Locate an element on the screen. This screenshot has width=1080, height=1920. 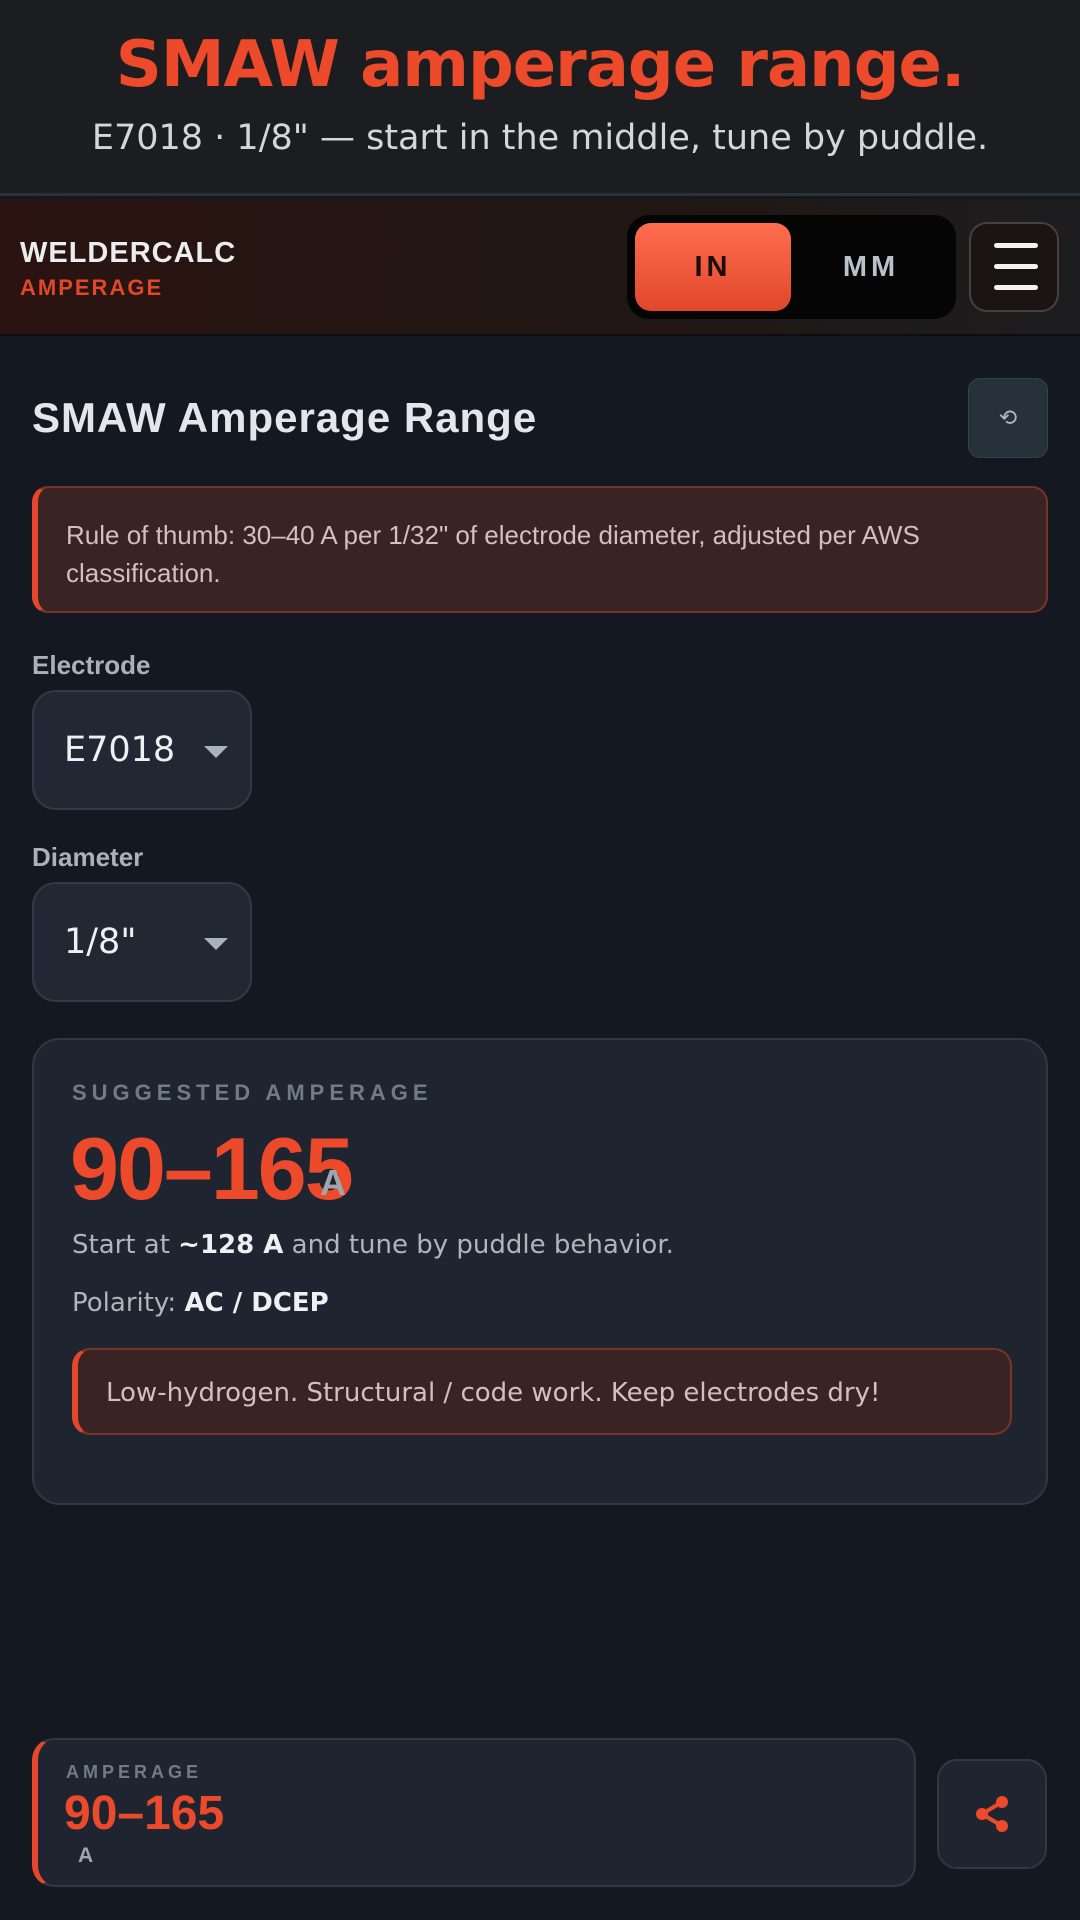
electrode-select: E7018 is located at coordinates (142, 750).